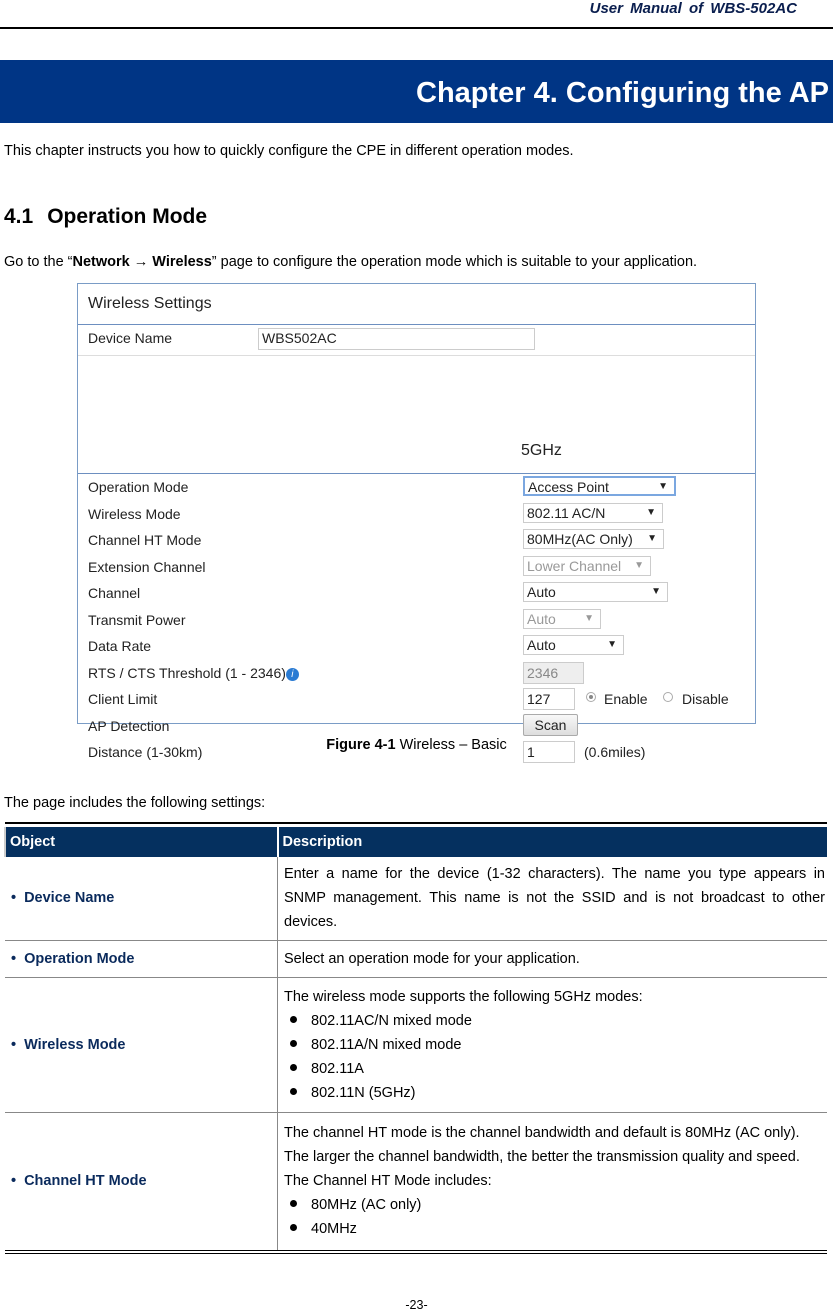 This screenshot has width=833, height=1315. I want to click on band-label: 5GHz, so click(541, 450).